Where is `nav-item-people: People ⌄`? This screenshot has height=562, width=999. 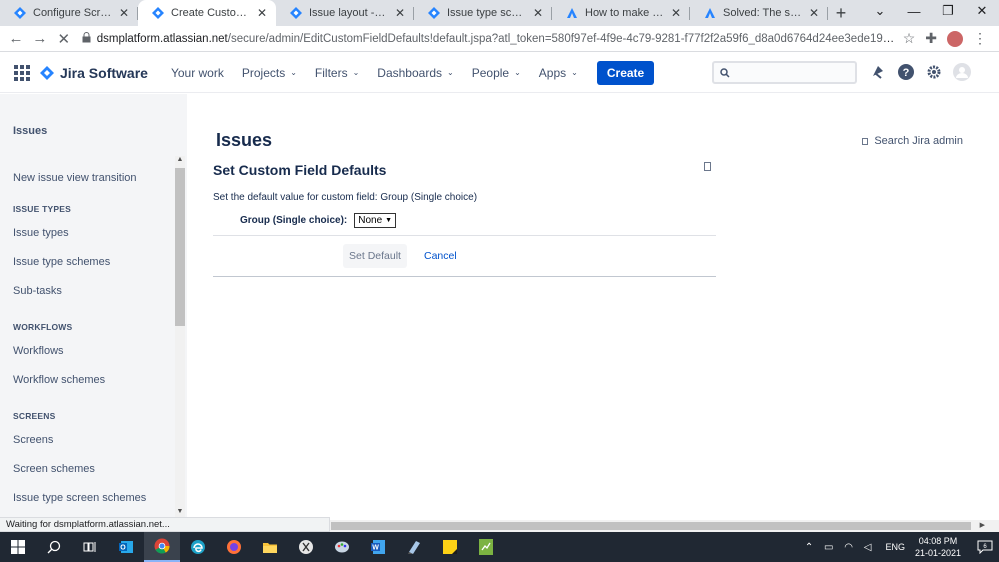
nav-item-people: People ⌄ is located at coordinates (496, 73).